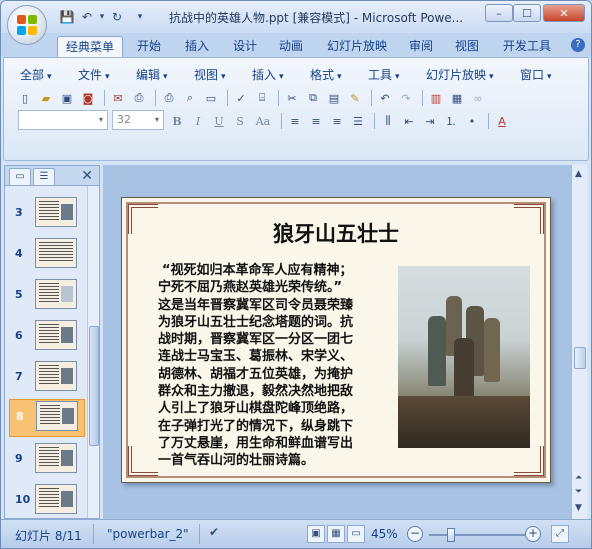  Describe the element at coordinates (295, 121) in the screenshot. I see `align-left-icon: ≡` at that location.